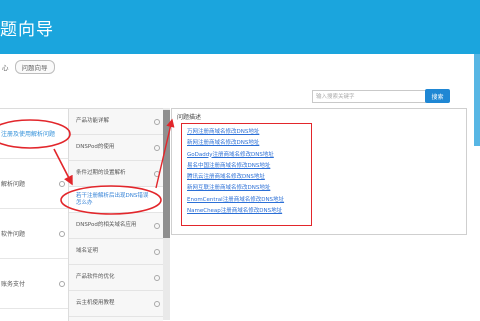  I want to click on category-item: 注册及使用解析问题, so click(34, 134).